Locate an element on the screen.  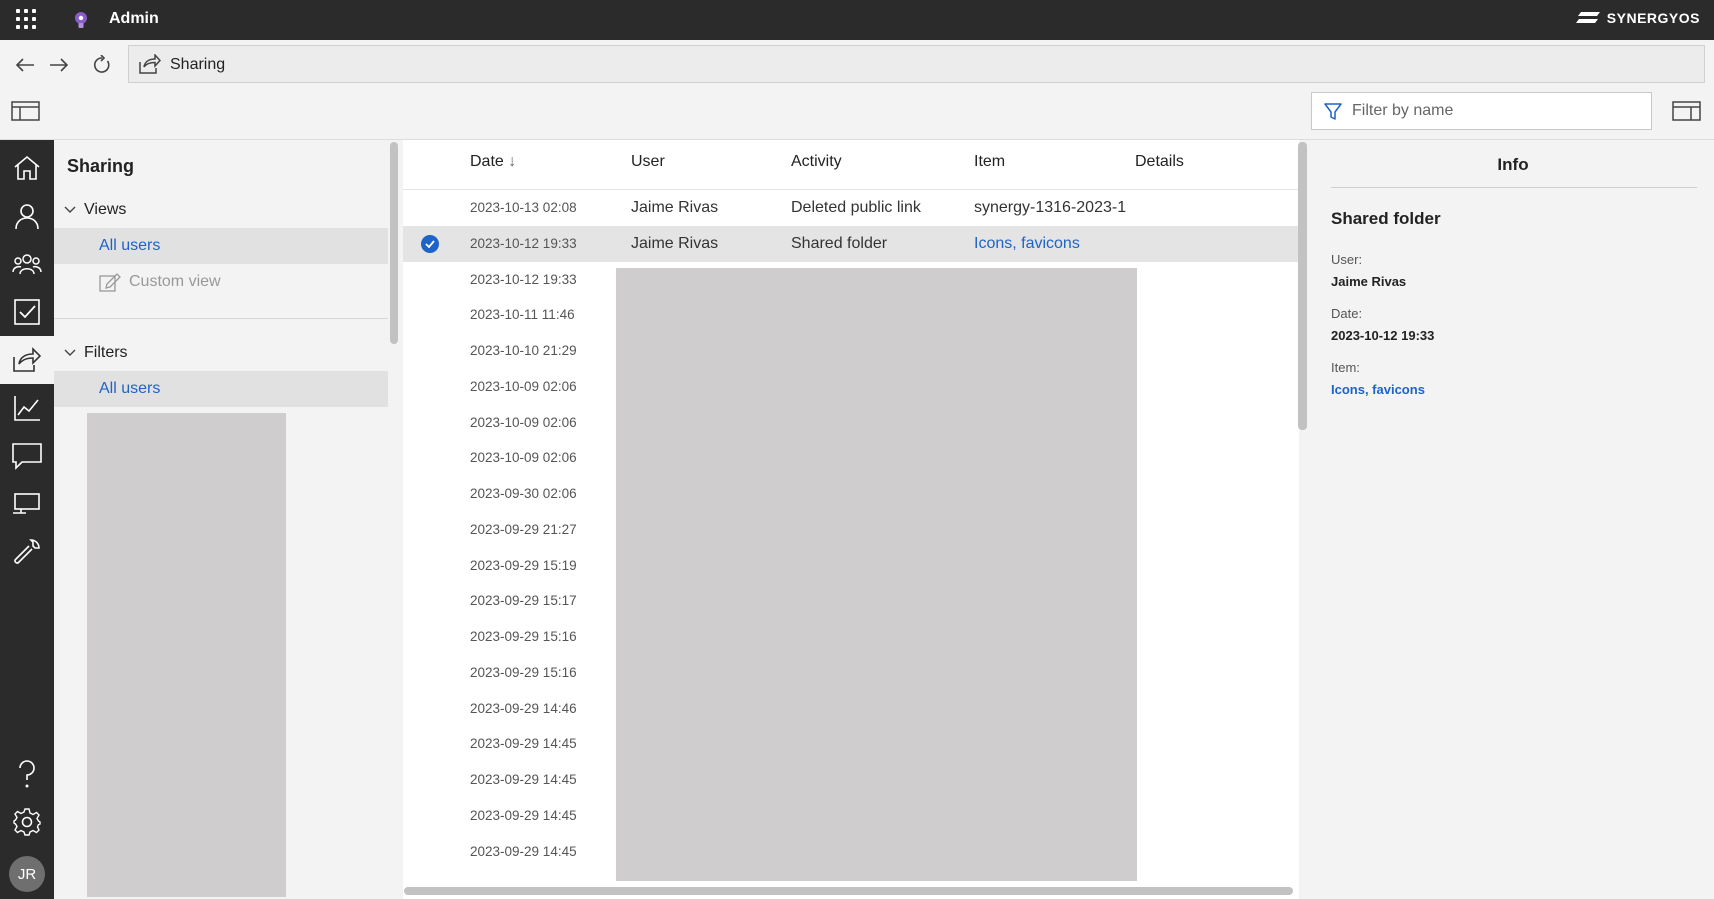
brand-mark-icon is located at coordinates (1587, 17).